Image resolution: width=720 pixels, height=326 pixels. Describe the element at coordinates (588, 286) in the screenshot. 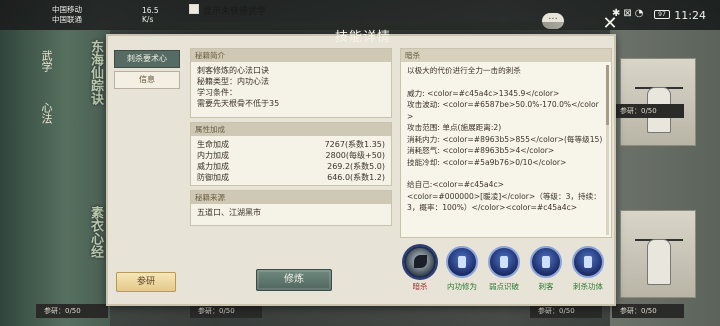

I see `skill-label: 刺杀功体` at that location.